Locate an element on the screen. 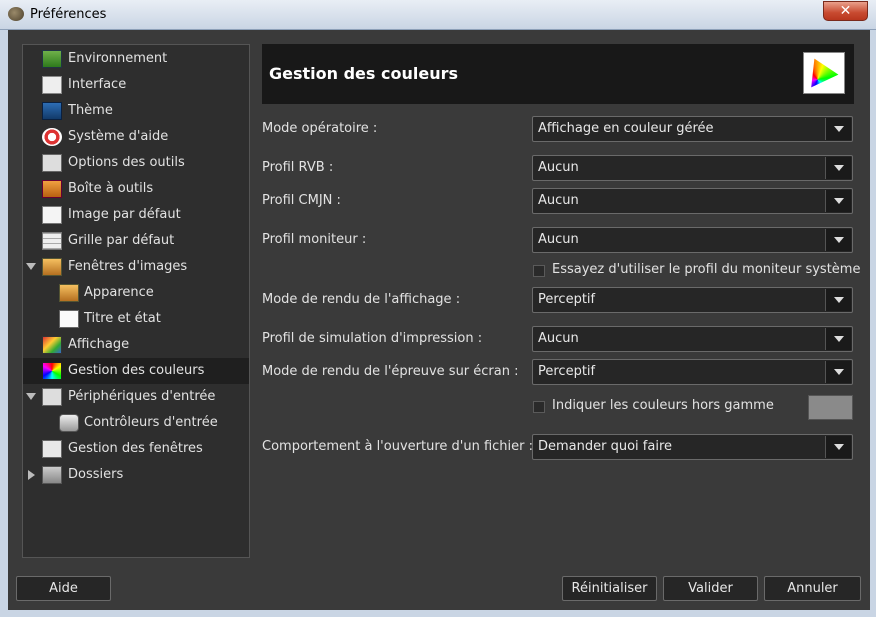  sidebar-item-window-management: Gestion des fenêtres is located at coordinates (136, 449).